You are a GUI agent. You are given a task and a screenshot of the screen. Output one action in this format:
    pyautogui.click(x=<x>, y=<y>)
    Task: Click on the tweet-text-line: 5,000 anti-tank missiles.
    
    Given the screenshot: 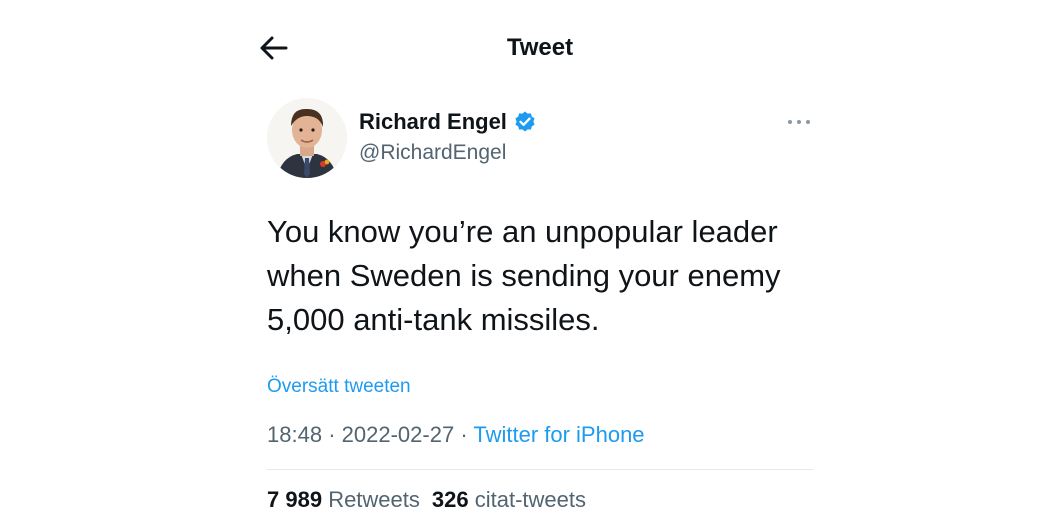 What is the action you would take?
    pyautogui.click(x=433, y=319)
    